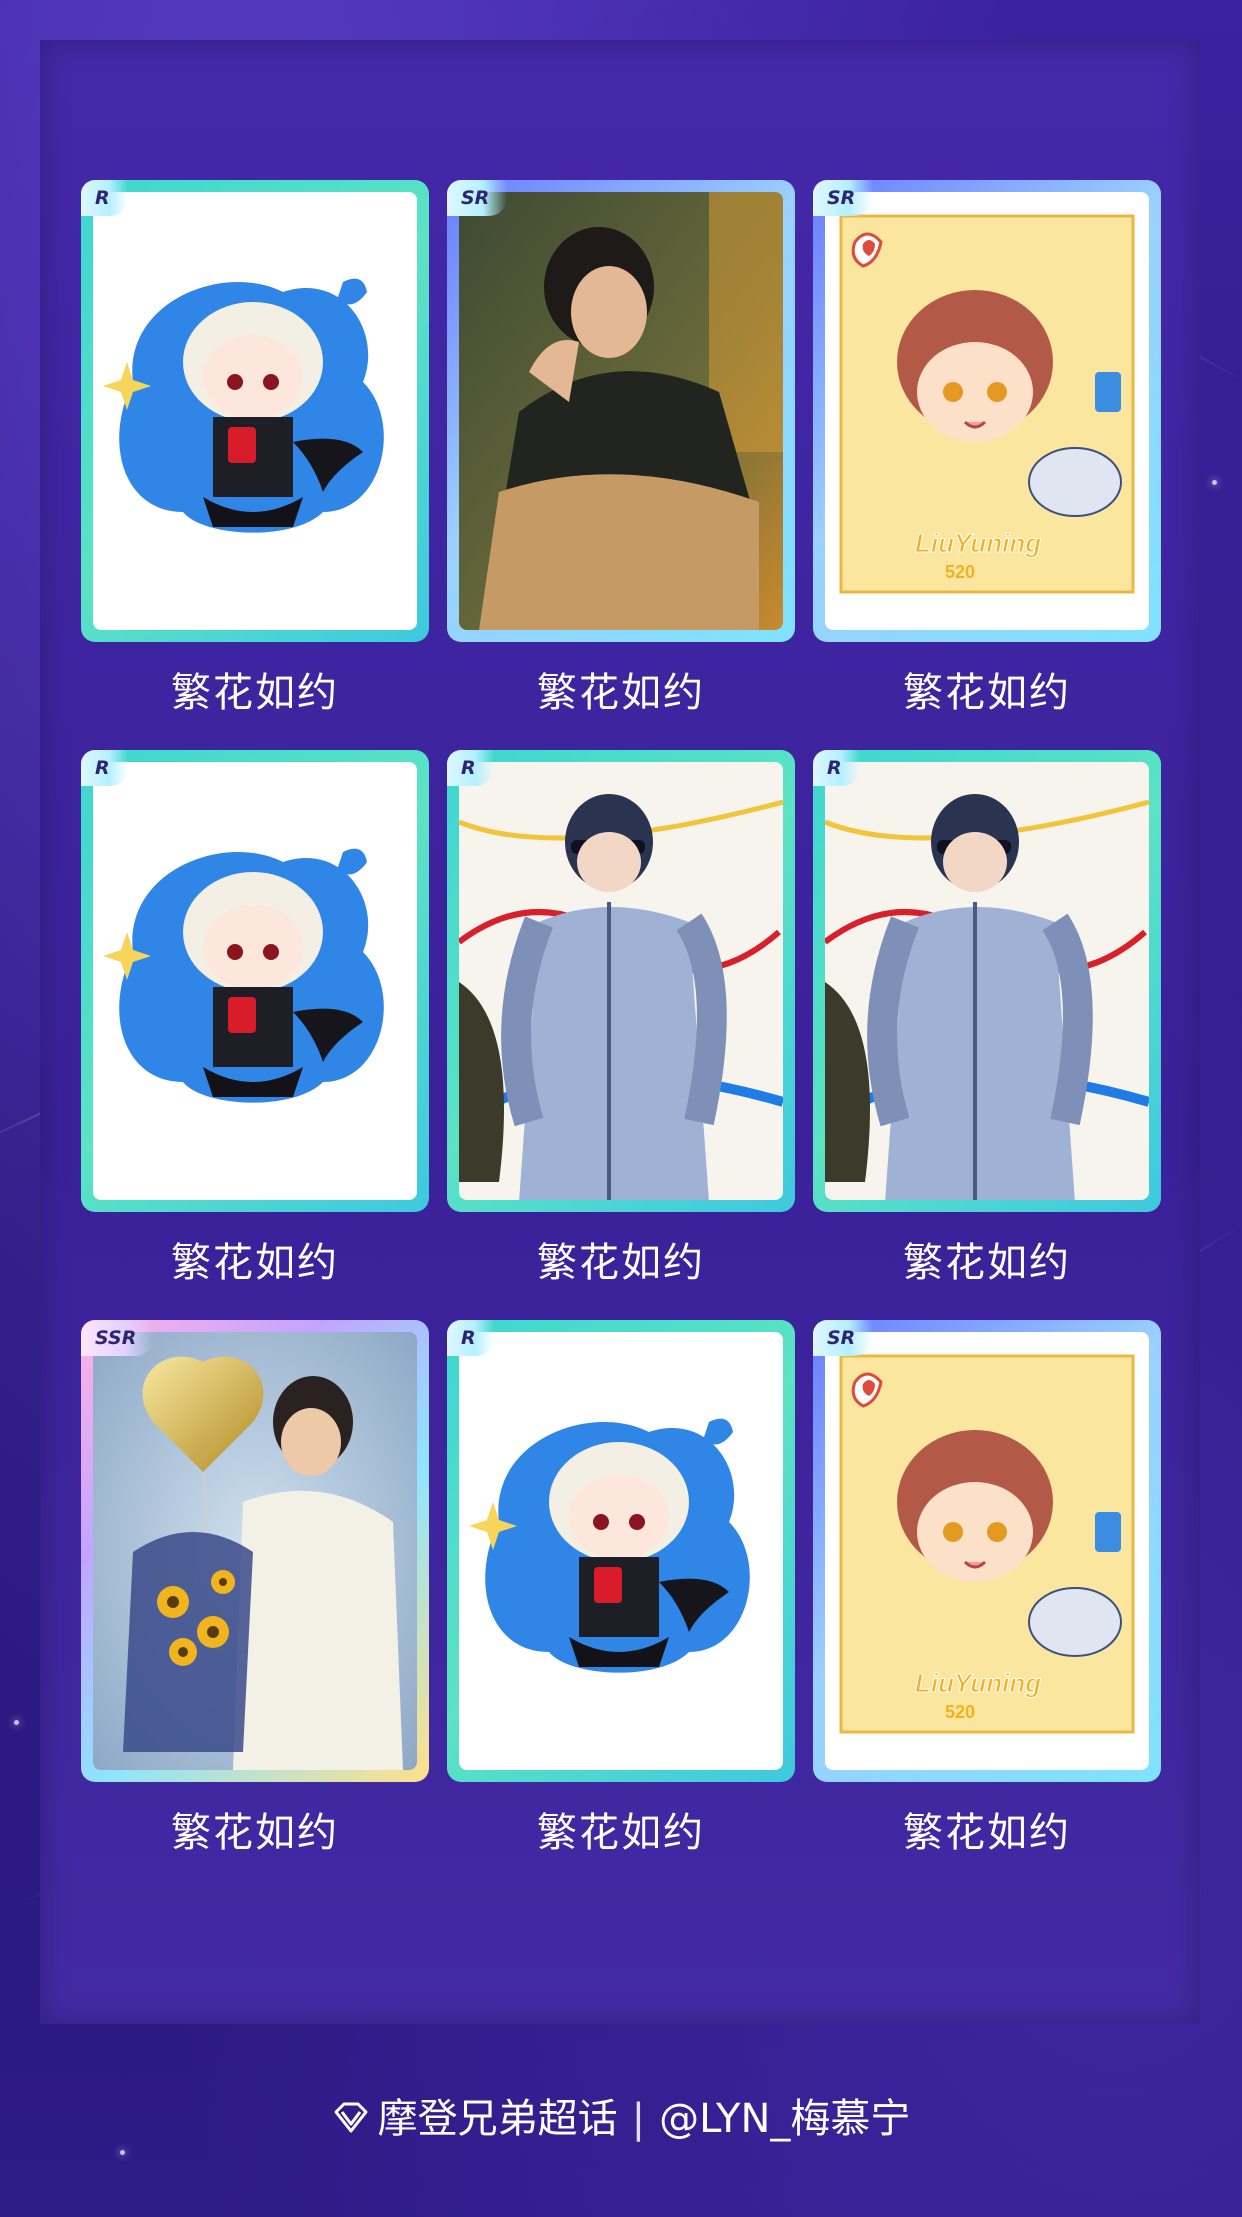 The image size is (1242, 2217). I want to click on card-frame: SSR, so click(255, 1551).